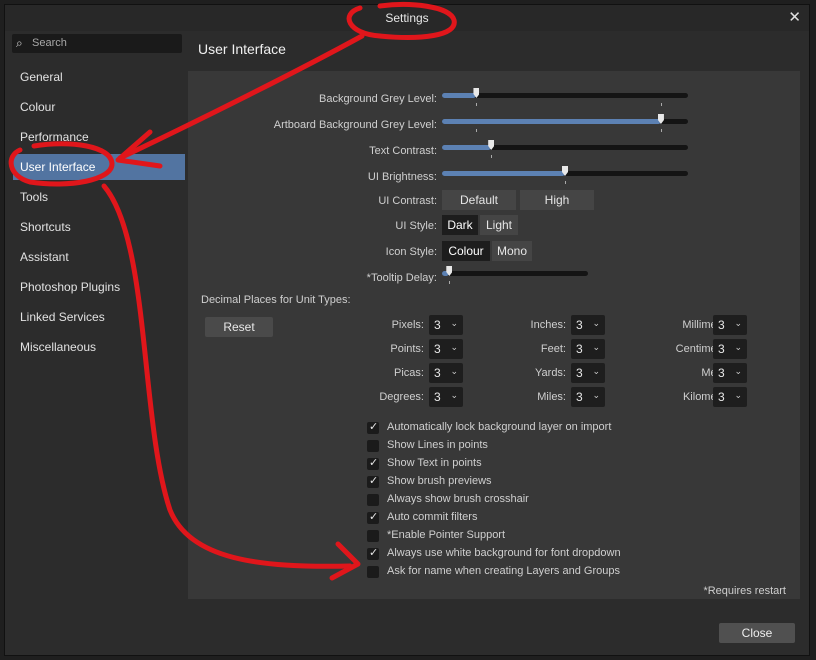  What do you see at coordinates (61, 164) in the screenshot?
I see `annotation-circle-user-interface` at bounding box center [61, 164].